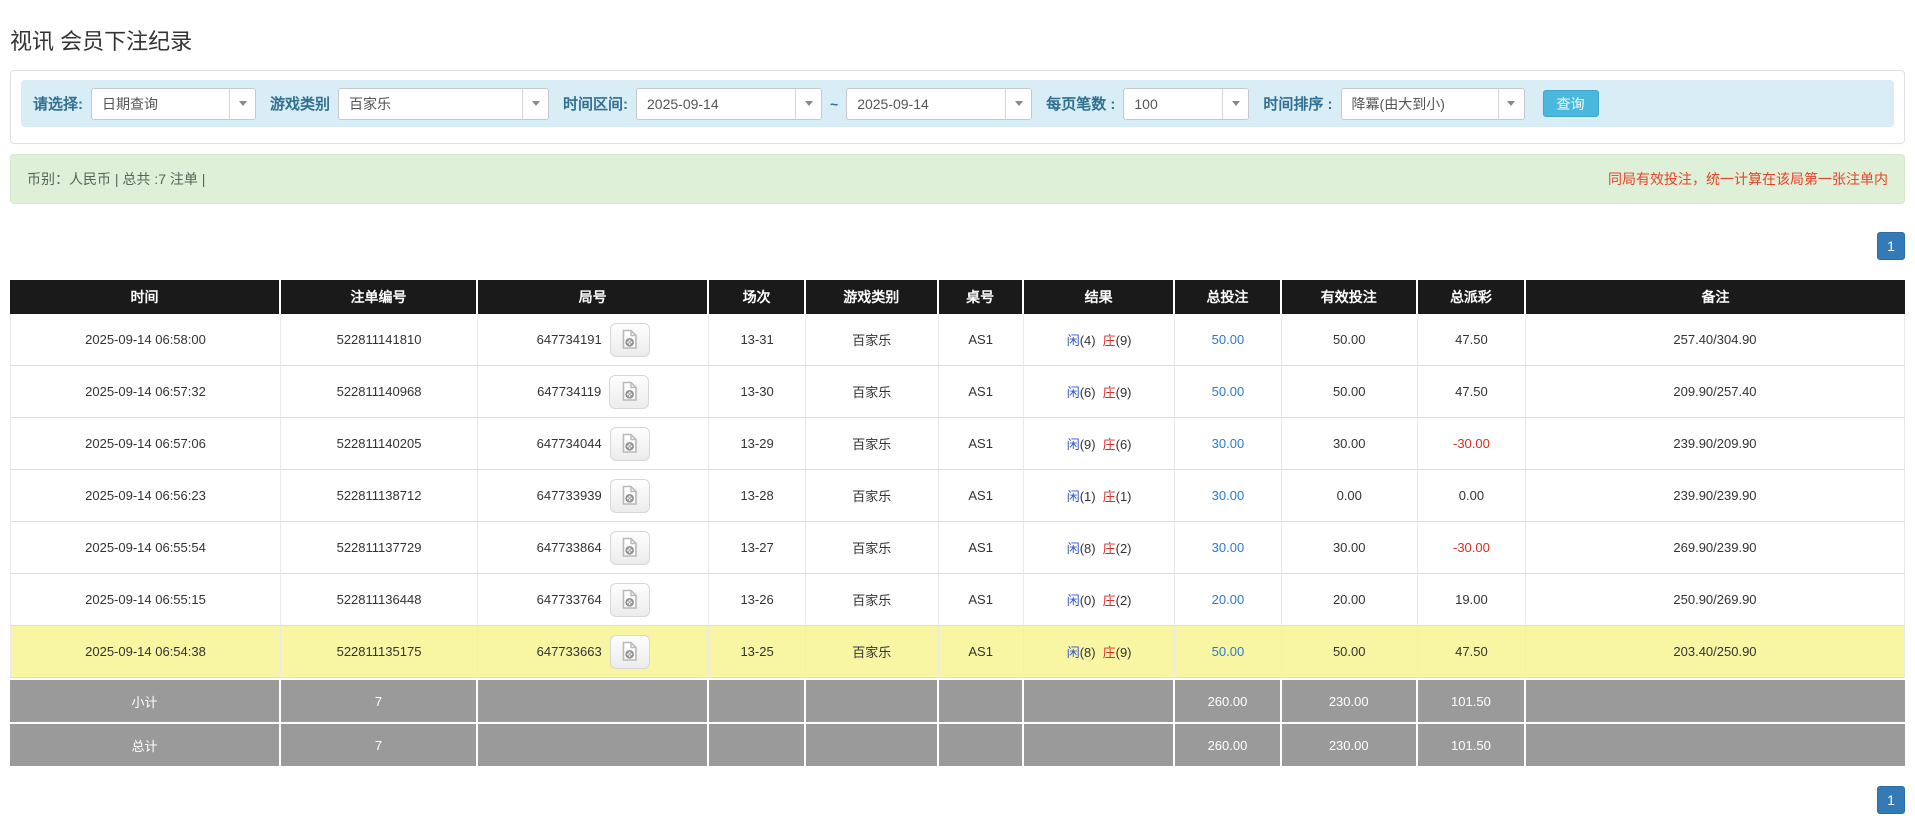  Describe the element at coordinates (1471, 444) in the screenshot. I see `cell-payout: -30.00` at that location.